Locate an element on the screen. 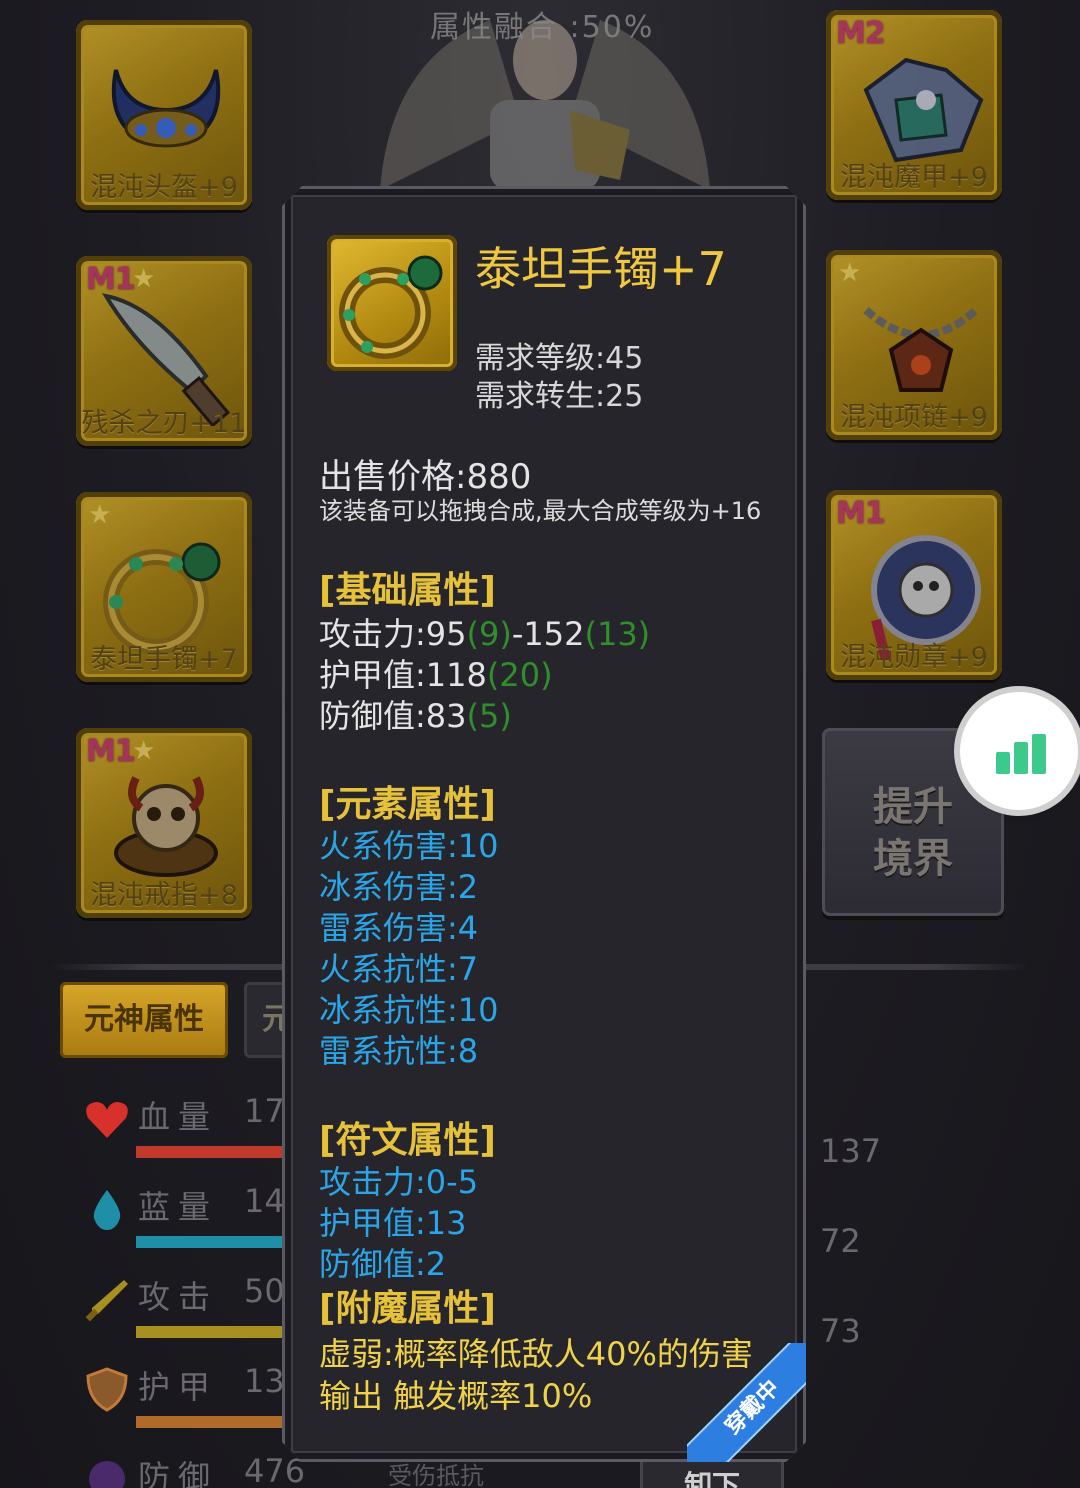  slot-necklace: ★ 混沌项链+9 is located at coordinates (914, 345).